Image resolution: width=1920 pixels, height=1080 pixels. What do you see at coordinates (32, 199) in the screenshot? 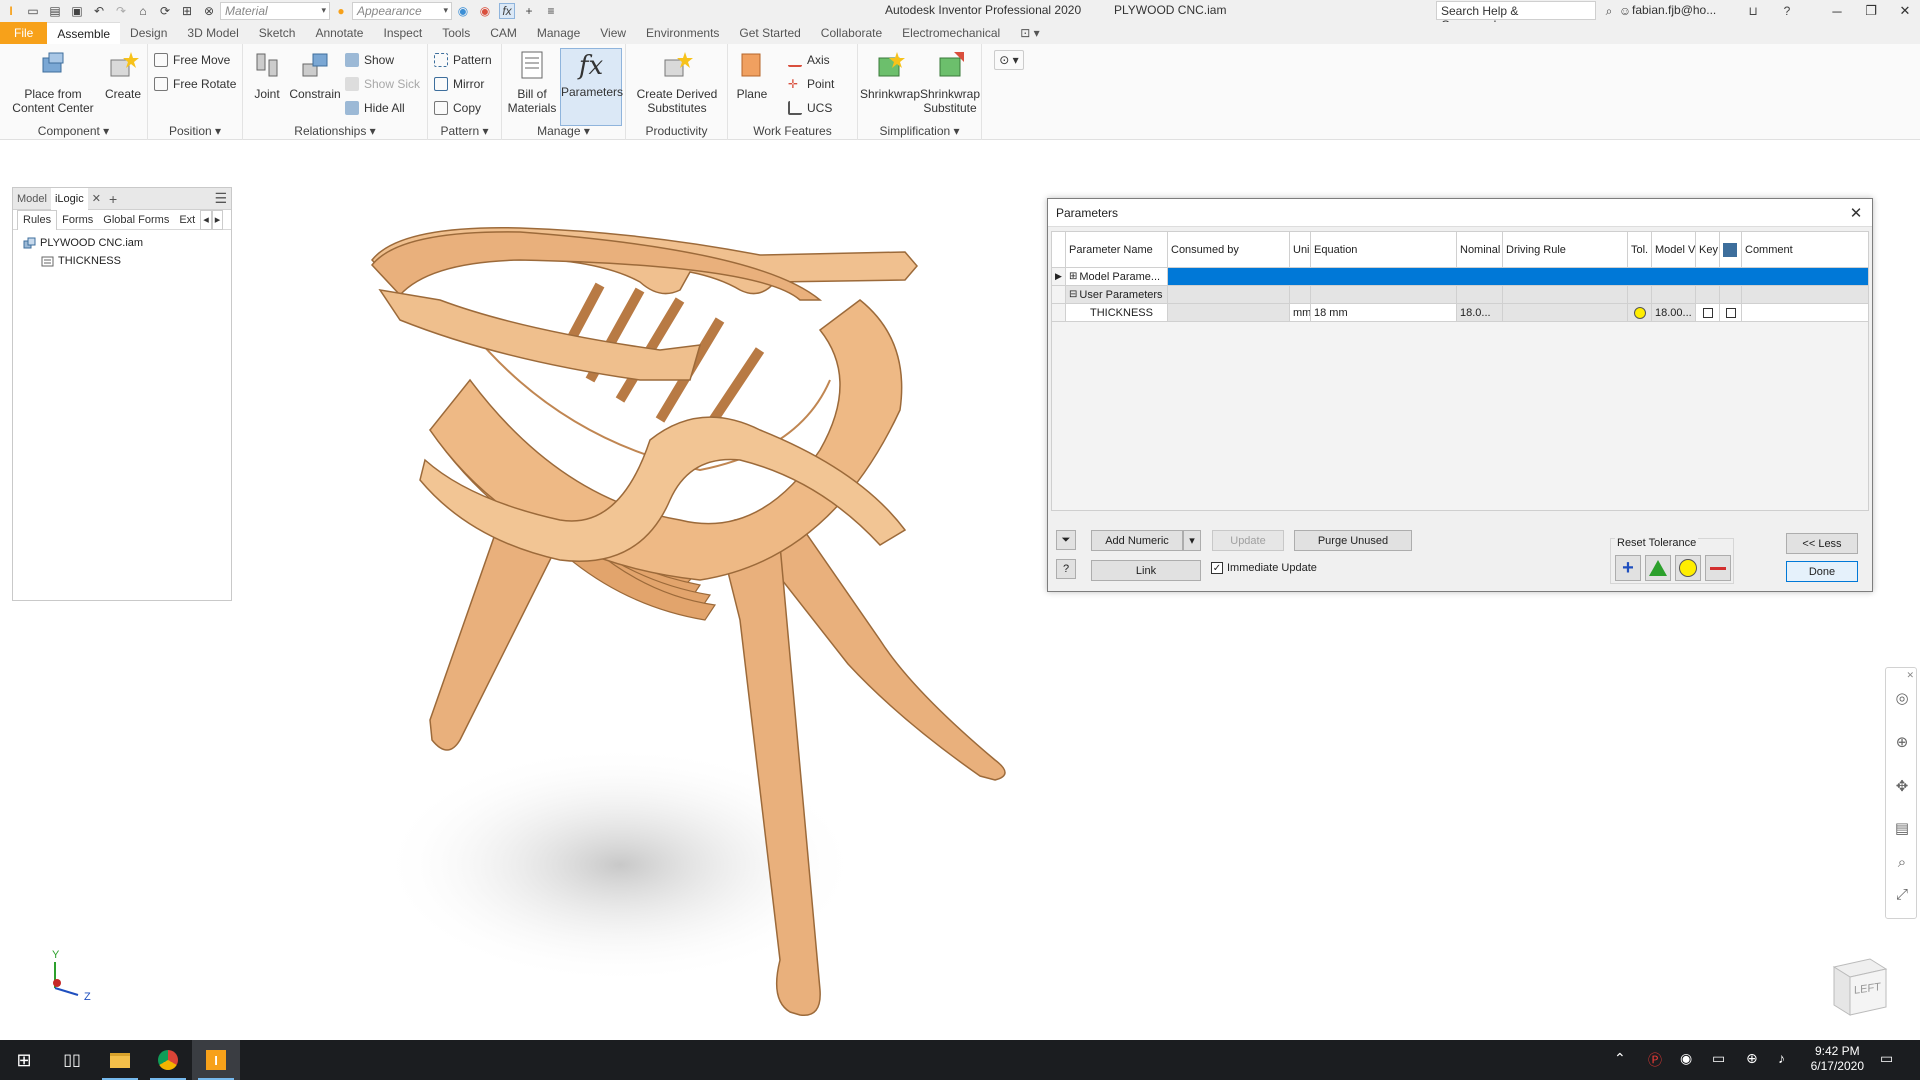
I see `tab-model: Model` at bounding box center [32, 199].